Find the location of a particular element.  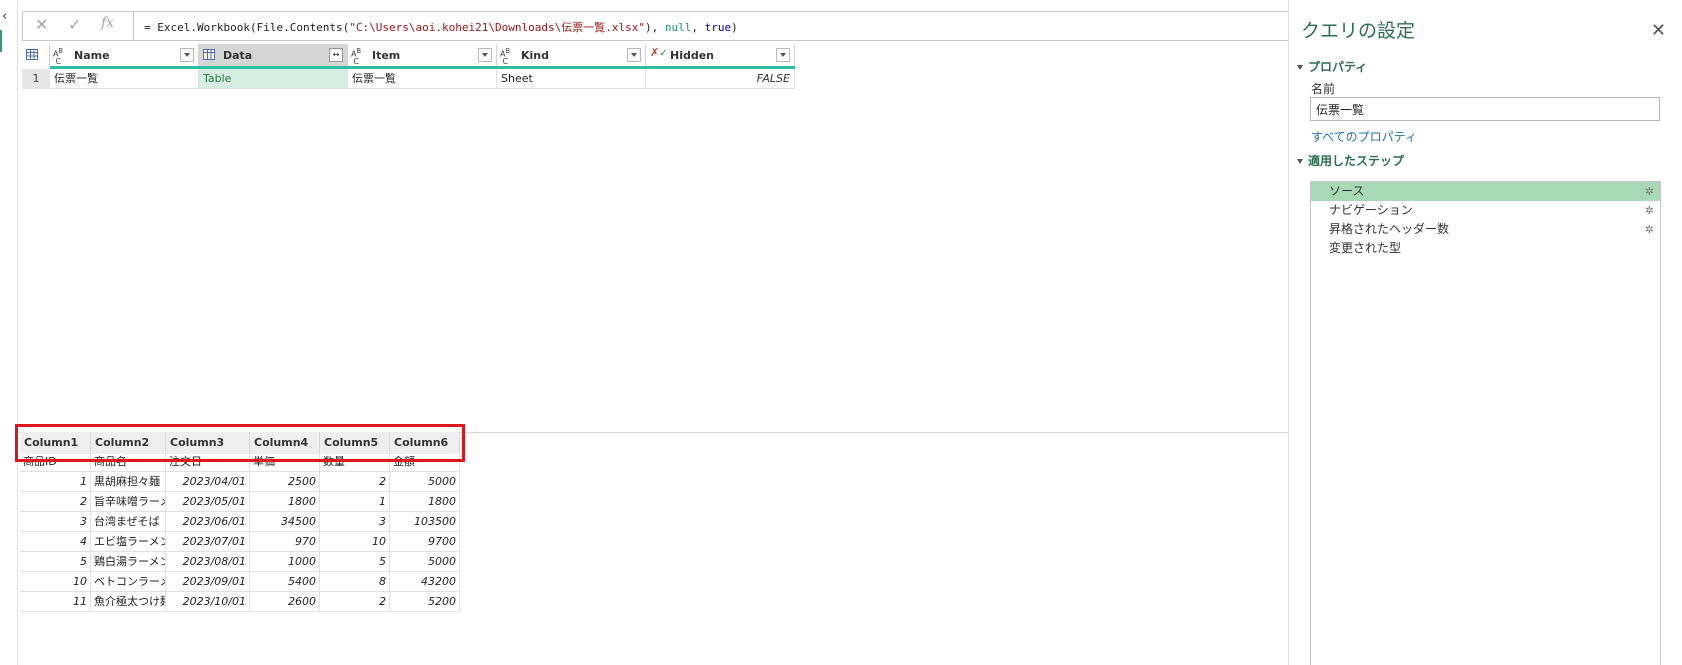

formula-prefix: = Excel.Workbook(File.Contents( is located at coordinates (247, 27).